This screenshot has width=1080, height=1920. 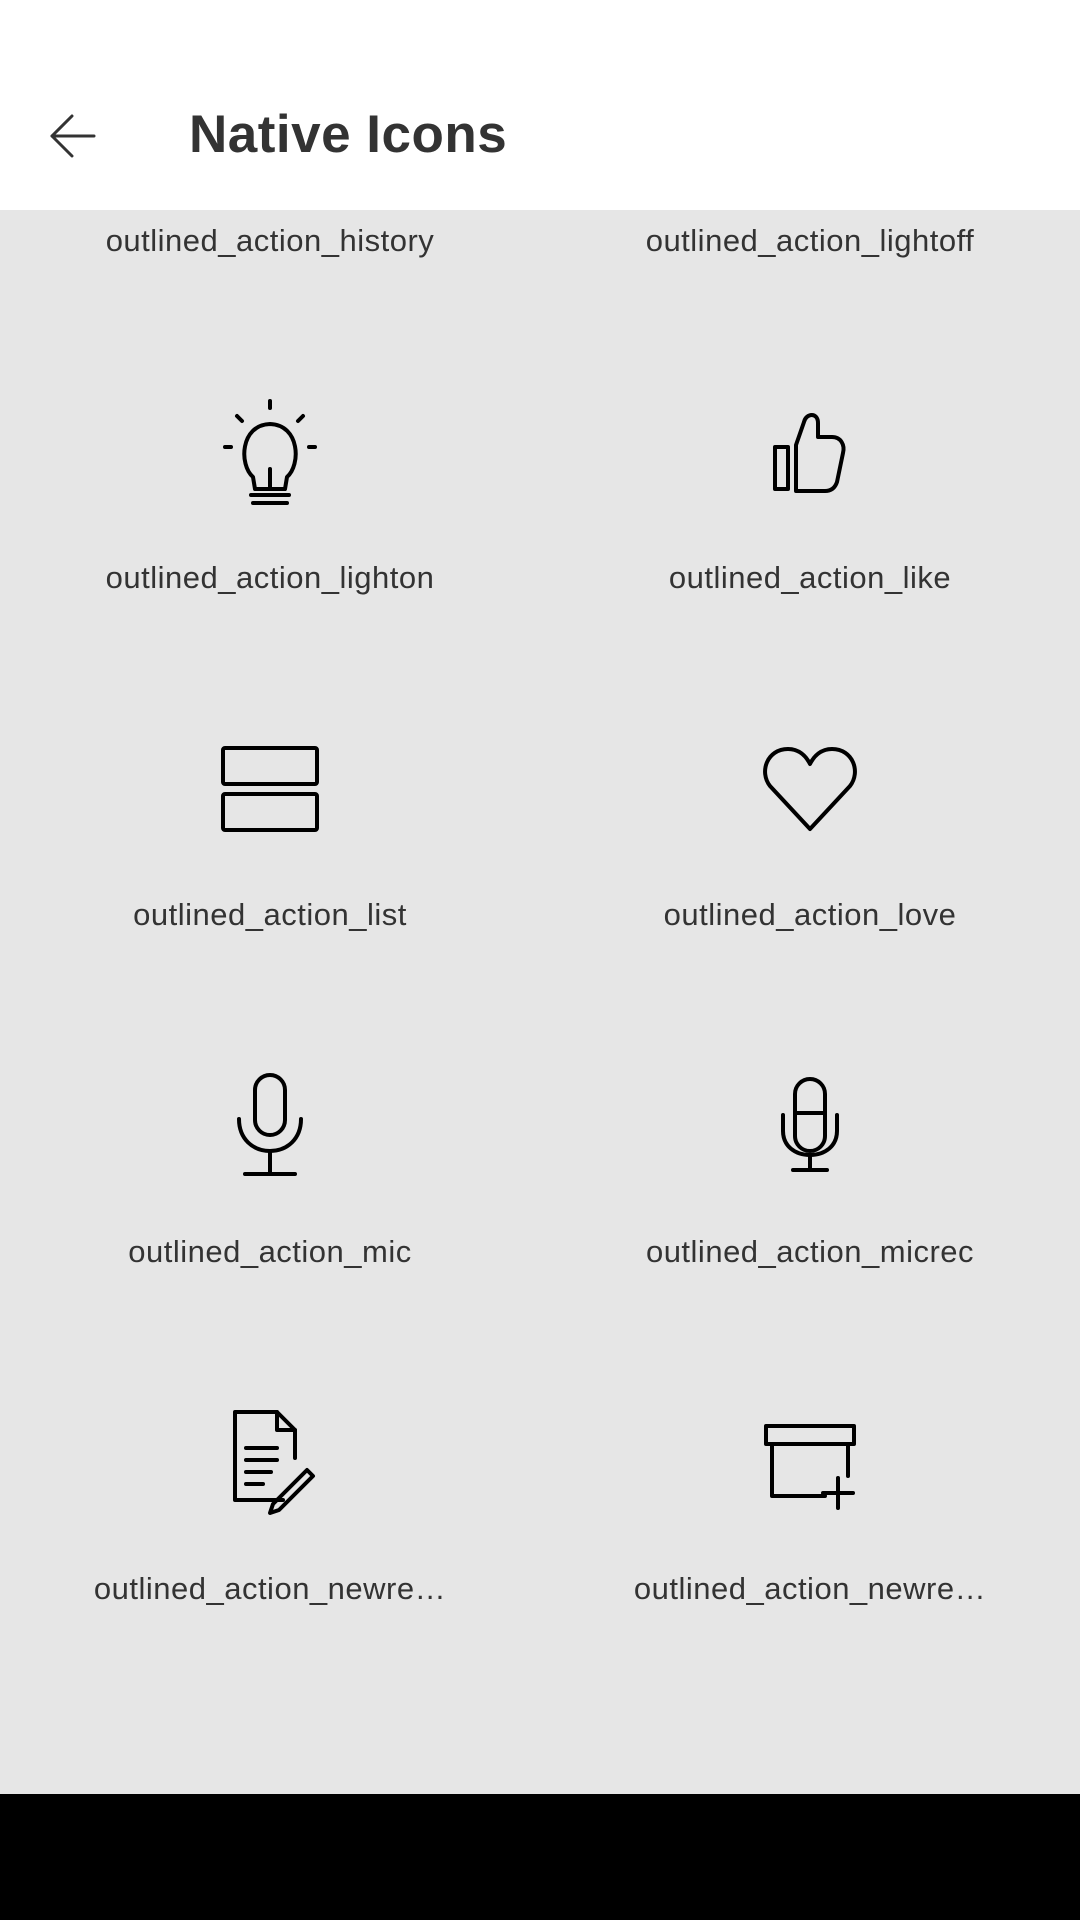 I want to click on list-icon, so click(x=270, y=789).